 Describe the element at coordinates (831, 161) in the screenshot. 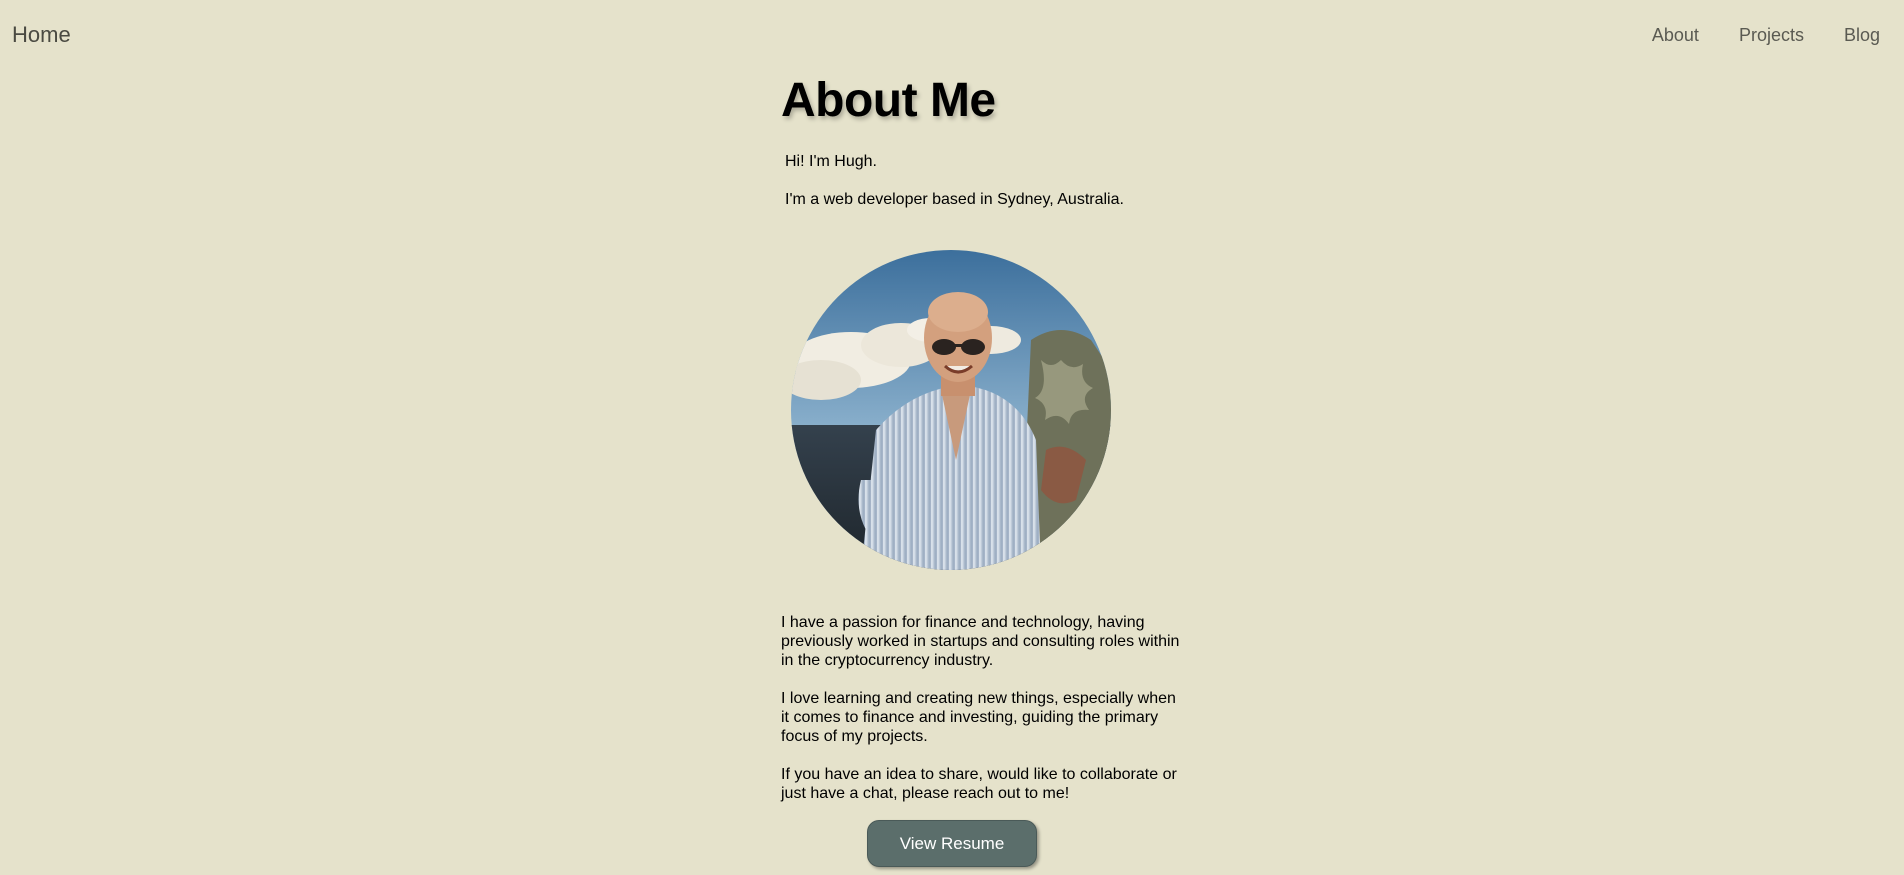

I see `intro-greeting: Hi! I'm Hugh.` at that location.